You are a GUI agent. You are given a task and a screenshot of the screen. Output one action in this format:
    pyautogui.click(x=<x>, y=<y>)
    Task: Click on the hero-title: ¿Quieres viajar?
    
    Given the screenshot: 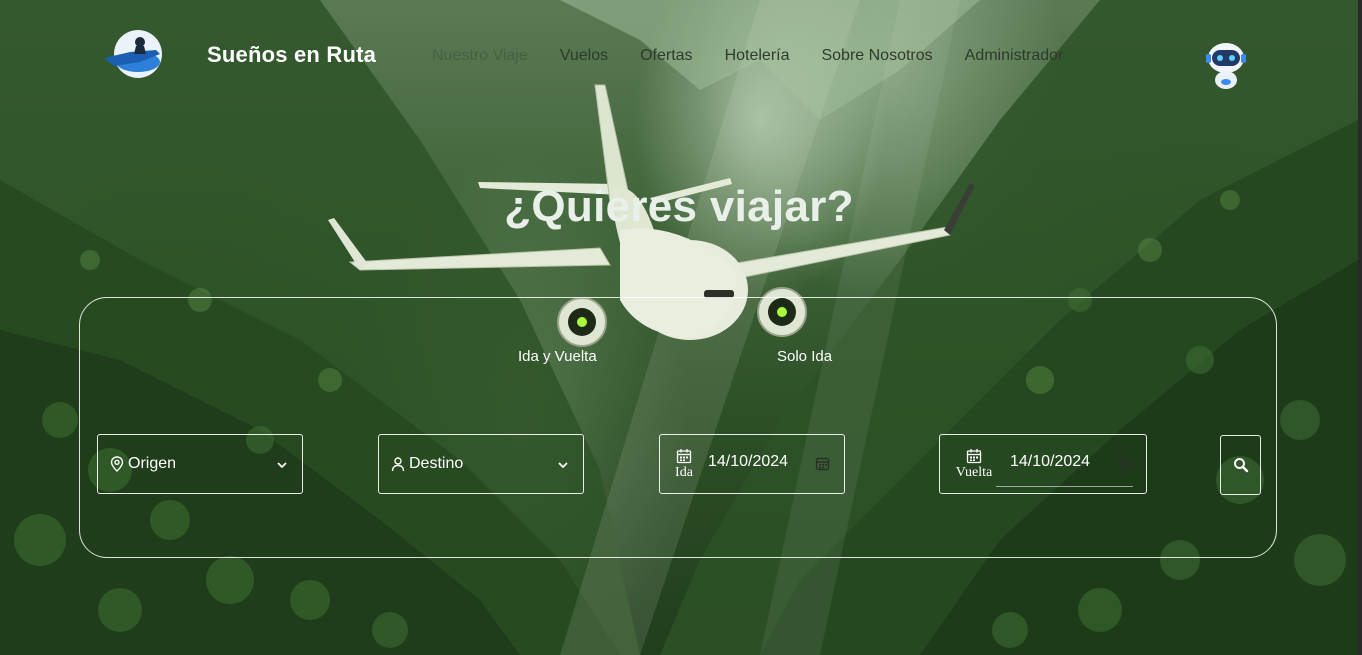 What is the action you would take?
    pyautogui.click(x=679, y=206)
    